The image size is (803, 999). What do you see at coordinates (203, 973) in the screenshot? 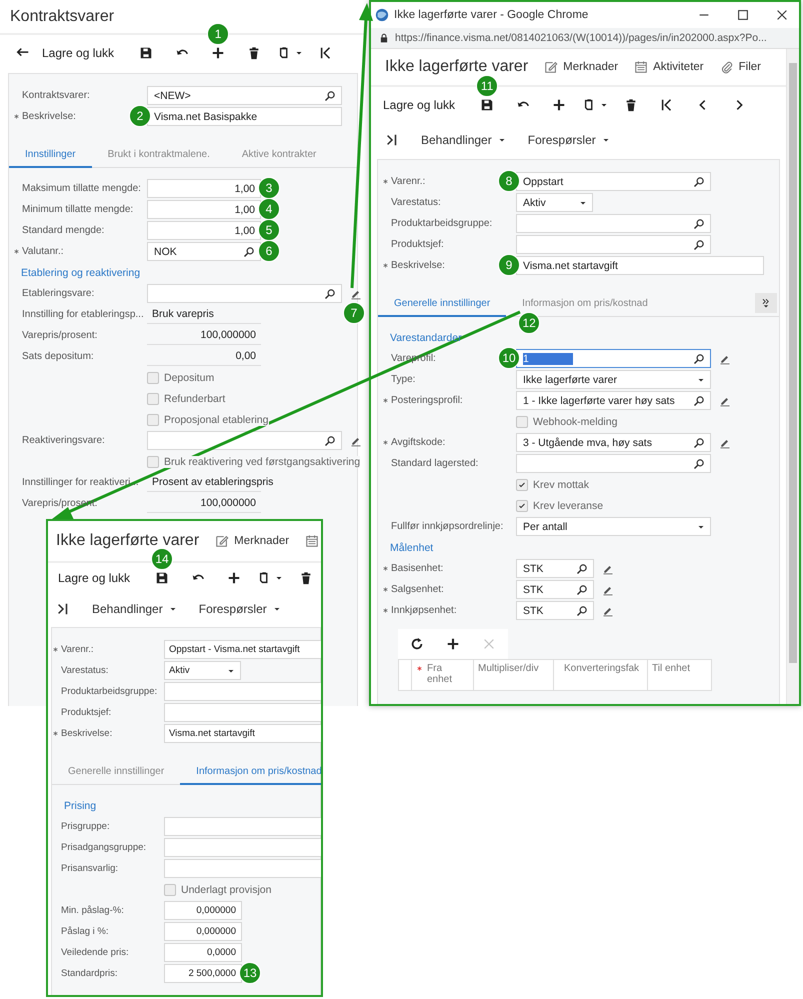
I see `number-field: 2 500,0000` at bounding box center [203, 973].